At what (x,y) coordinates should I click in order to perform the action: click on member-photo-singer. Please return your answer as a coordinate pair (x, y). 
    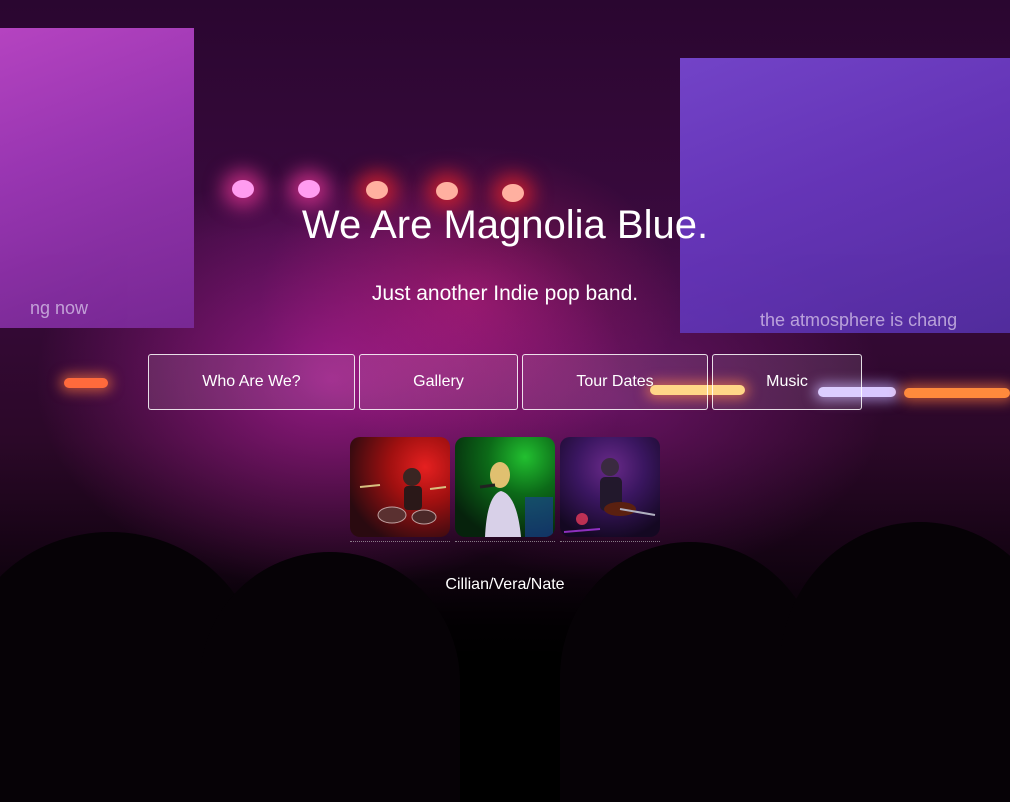
    Looking at the image, I should click on (505, 487).